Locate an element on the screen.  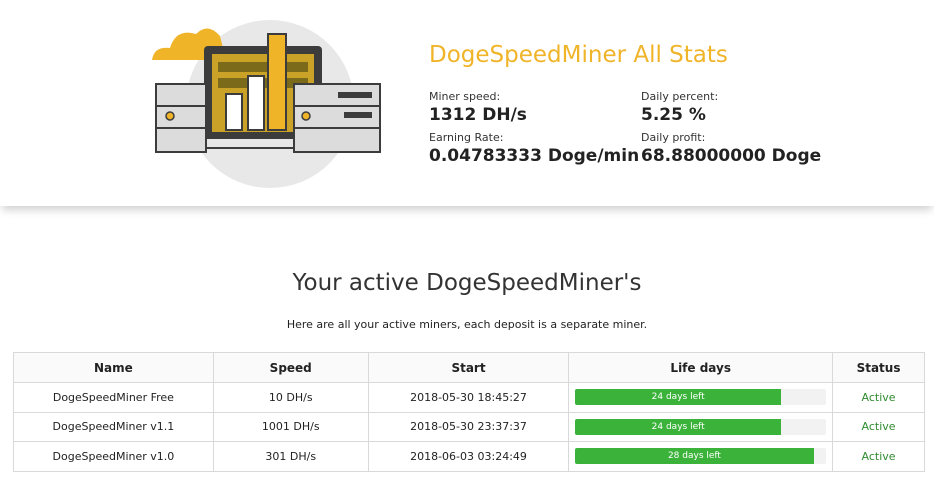
stats-title: DogeSpeedMiner All Stats is located at coordinates (578, 55).